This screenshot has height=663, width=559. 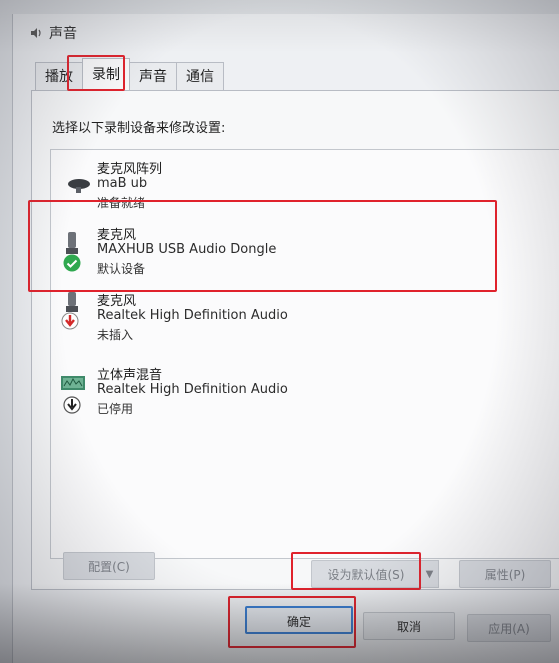 What do you see at coordinates (72, 263) in the screenshot?
I see `green-check-icon` at bounding box center [72, 263].